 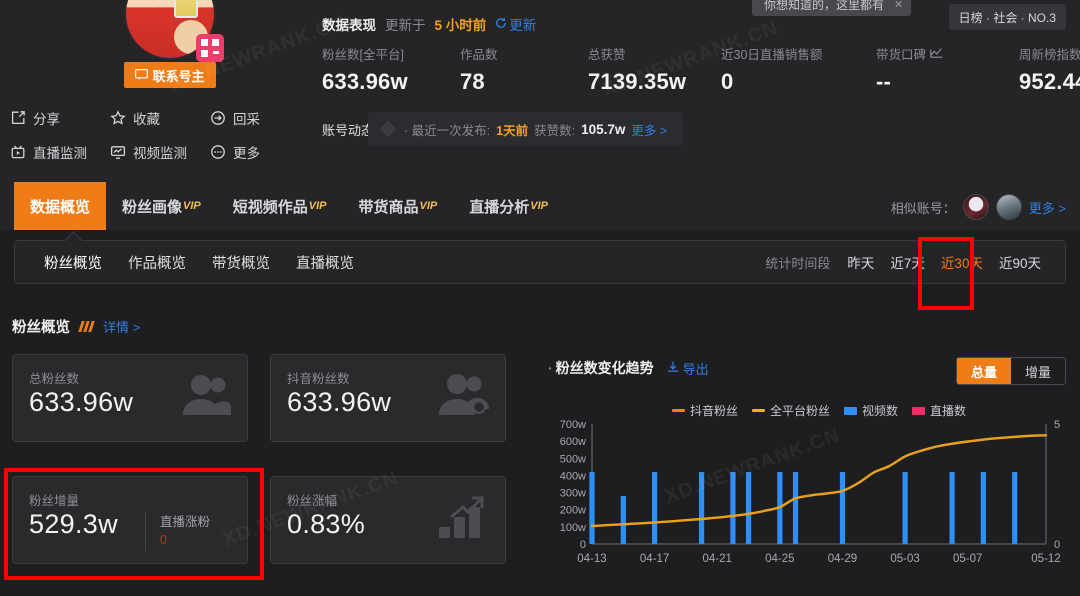 I want to click on similar-accounts: 相似账号： 更多 >, so click(x=978, y=207).